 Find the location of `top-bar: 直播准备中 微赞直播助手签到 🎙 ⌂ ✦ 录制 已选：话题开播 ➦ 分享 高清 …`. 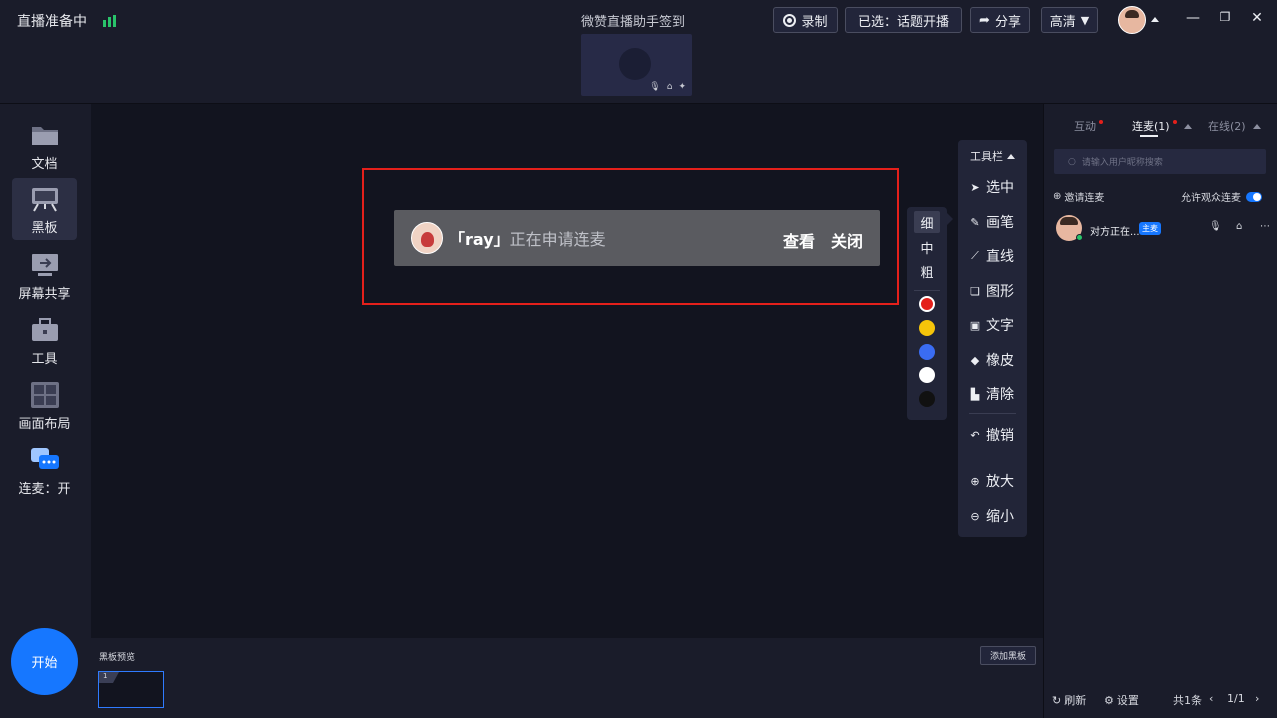

top-bar: 直播准备中 微赞直播助手签到 🎙 ⌂ ✦ 录制 已选：话题开播 ➦ 分享 高清 … is located at coordinates (638, 52).